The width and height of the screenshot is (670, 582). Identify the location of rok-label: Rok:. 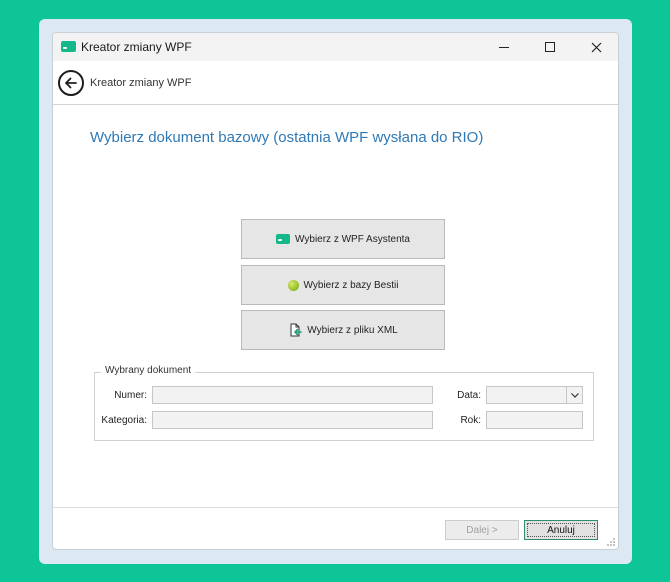
(470, 420).